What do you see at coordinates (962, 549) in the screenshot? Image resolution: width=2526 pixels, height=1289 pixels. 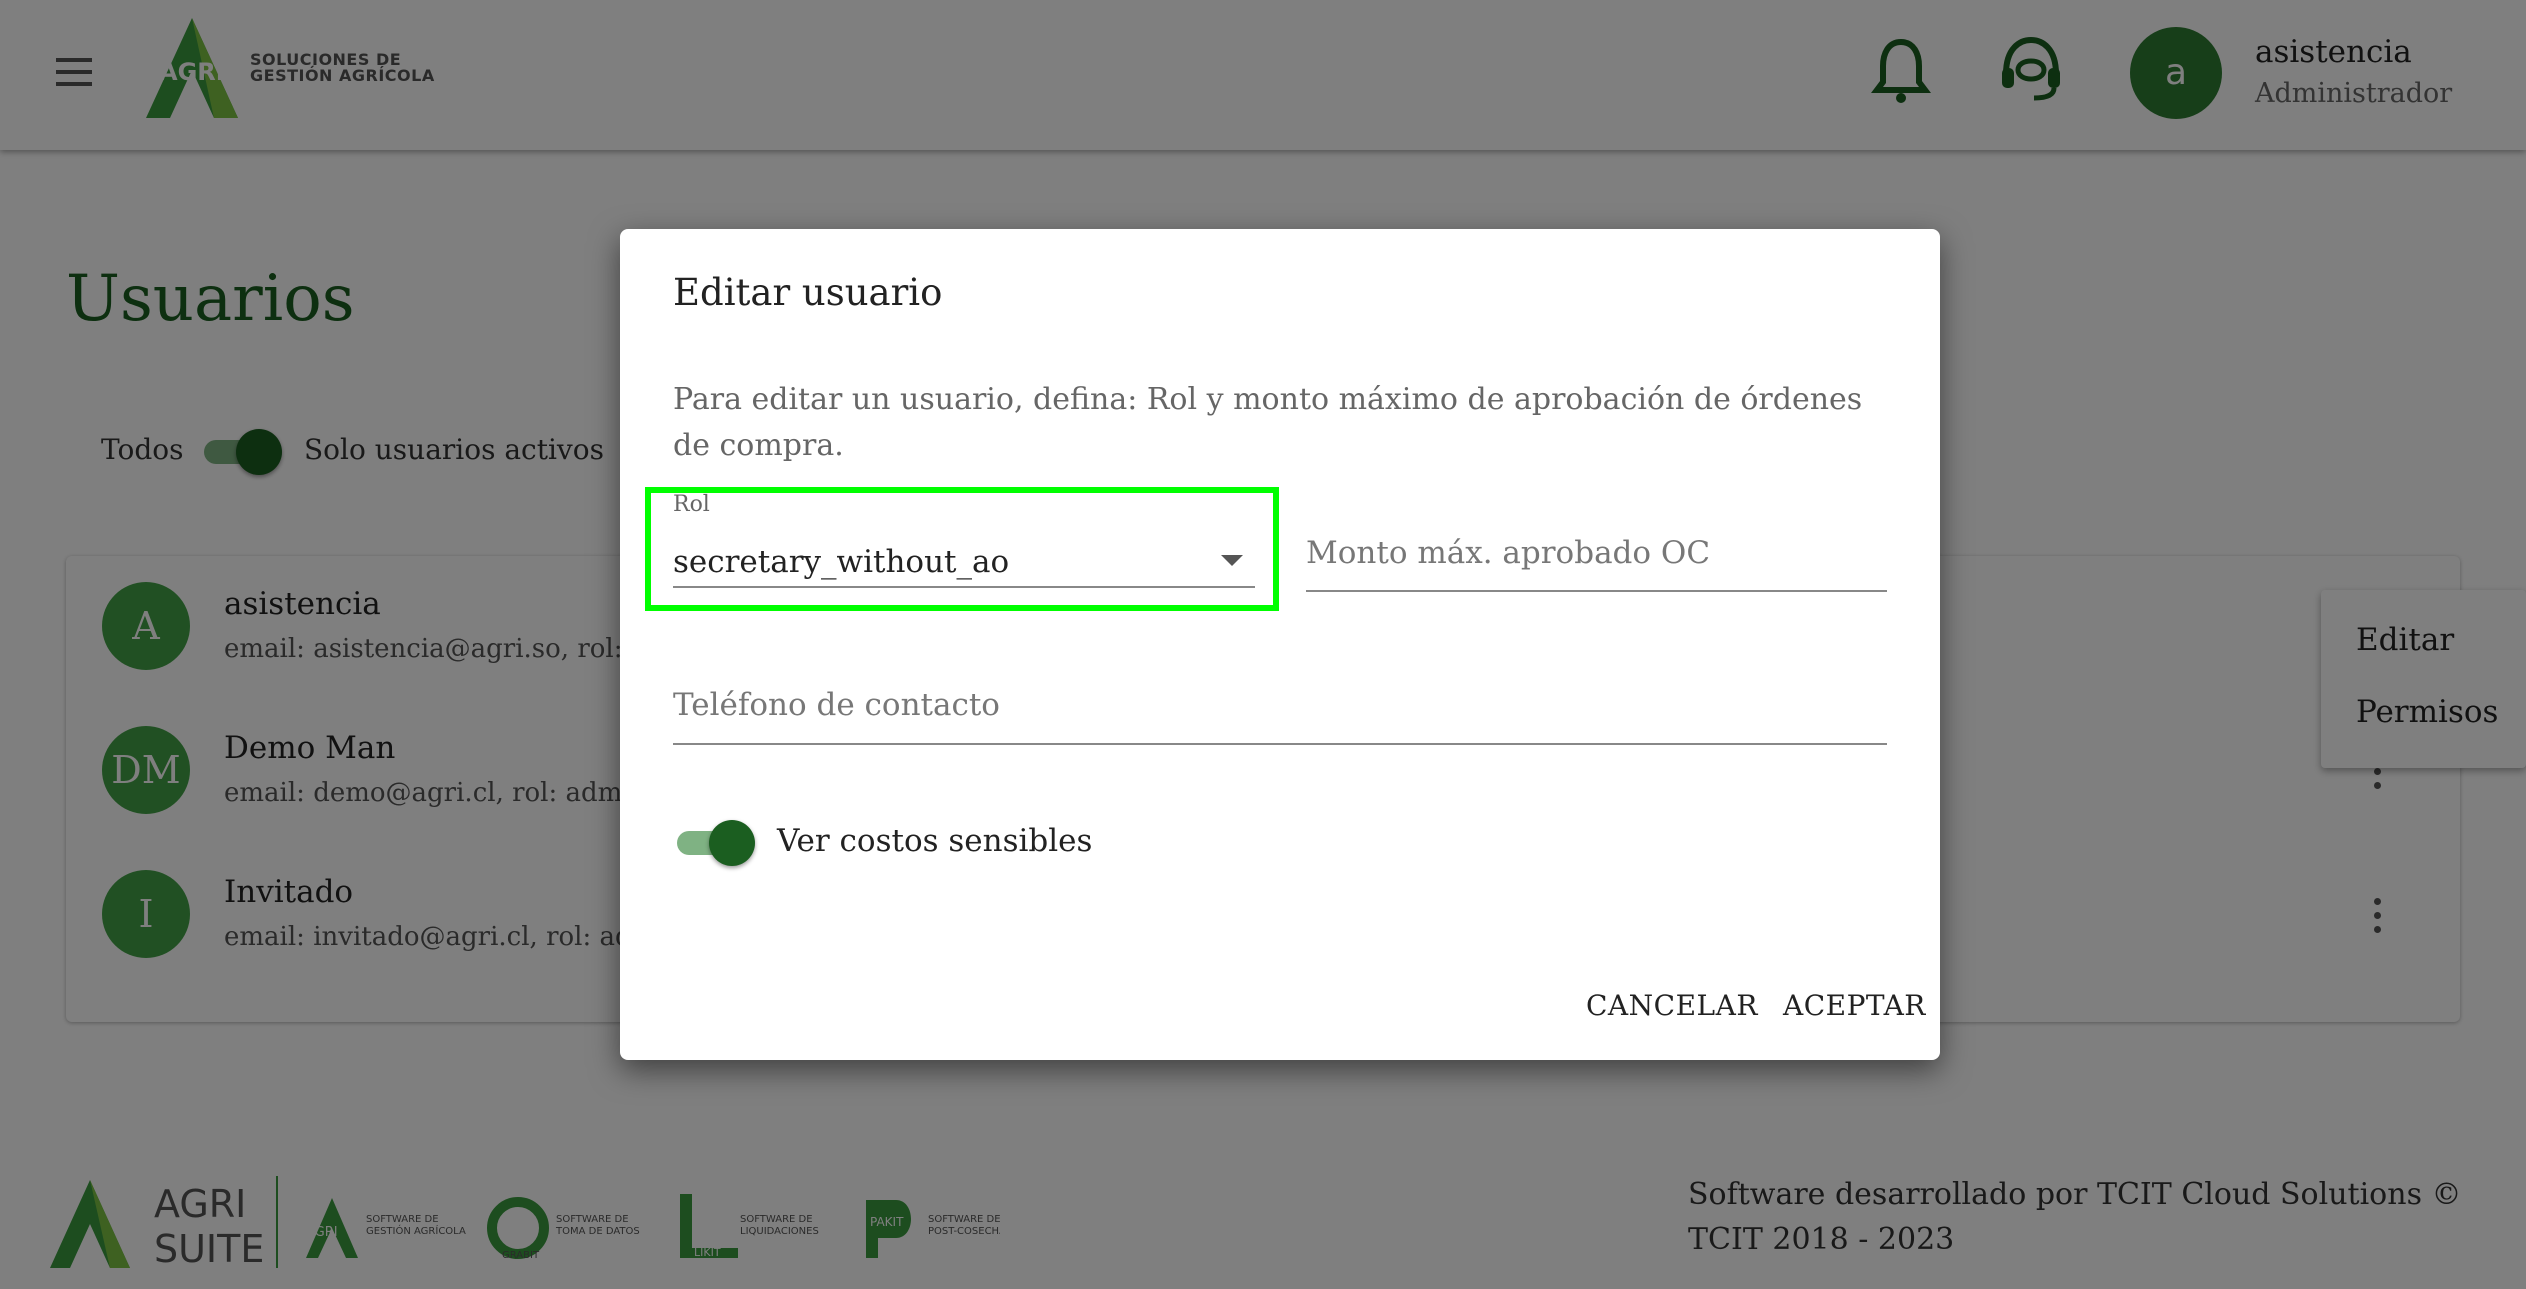 I see `rol-field-highlight` at bounding box center [962, 549].